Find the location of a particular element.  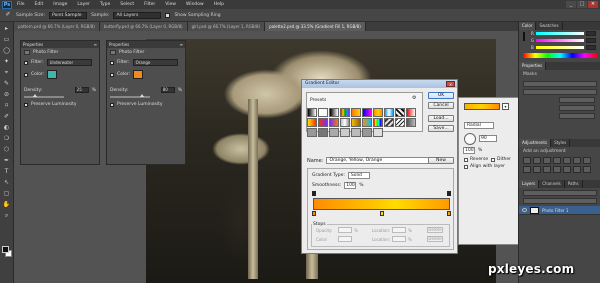

red-value is located at coordinates (590, 33).